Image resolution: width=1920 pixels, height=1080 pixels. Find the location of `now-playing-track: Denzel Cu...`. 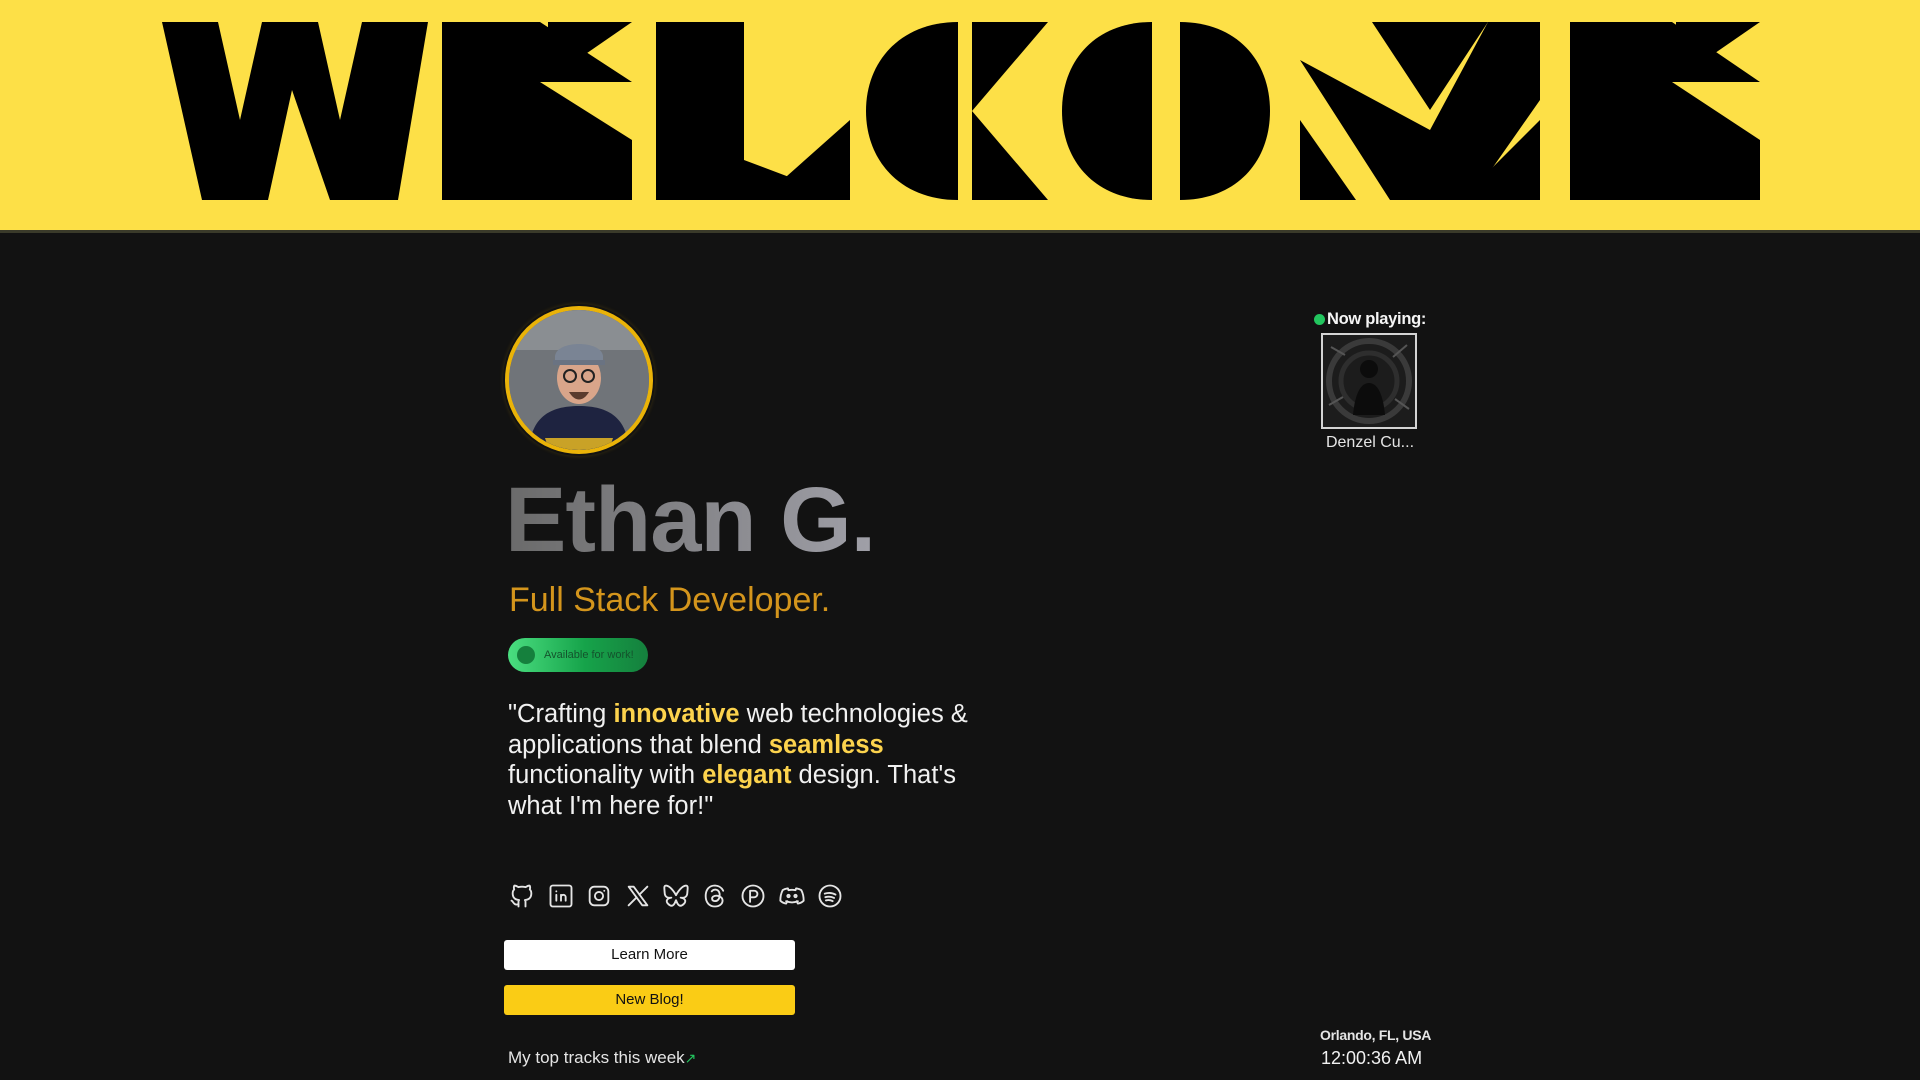

now-playing-track: Denzel Cu... is located at coordinates (1370, 442).